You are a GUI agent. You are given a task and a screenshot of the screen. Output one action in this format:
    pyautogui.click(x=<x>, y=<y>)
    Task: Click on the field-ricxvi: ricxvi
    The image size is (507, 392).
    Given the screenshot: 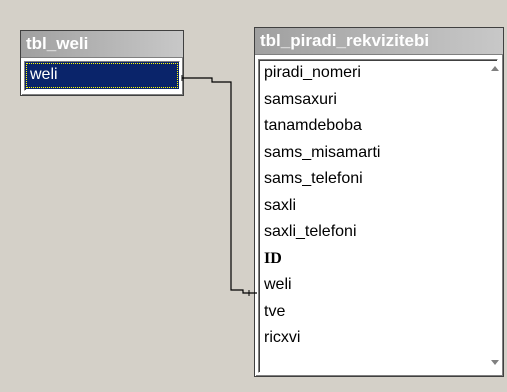 What is the action you would take?
    pyautogui.click(x=378, y=338)
    